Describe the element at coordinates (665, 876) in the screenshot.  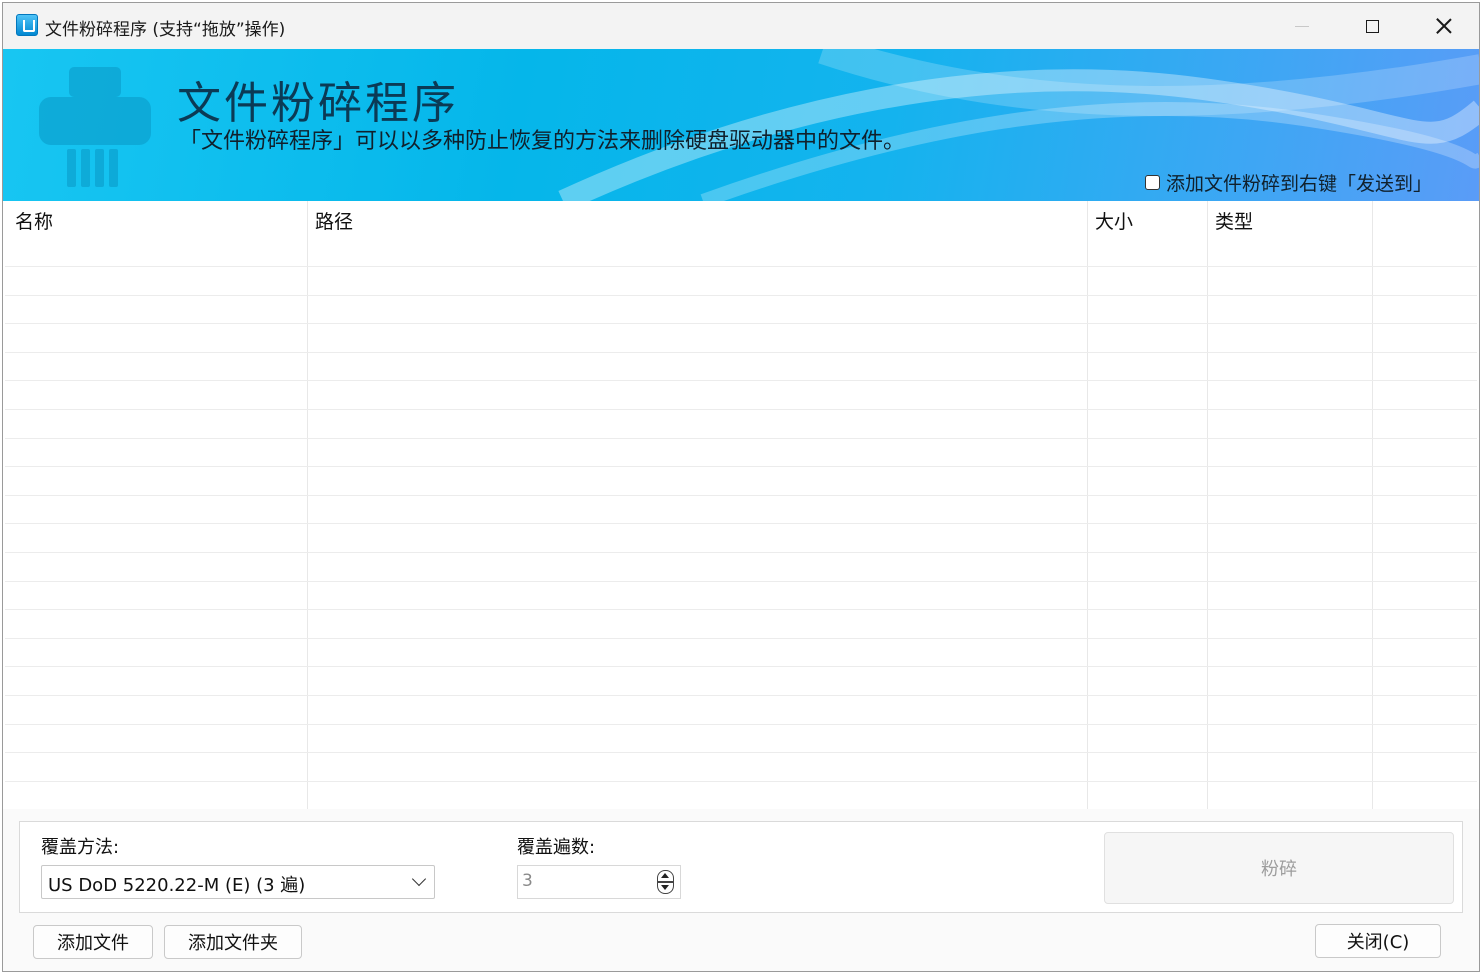
I see `stepper-up-icon` at that location.